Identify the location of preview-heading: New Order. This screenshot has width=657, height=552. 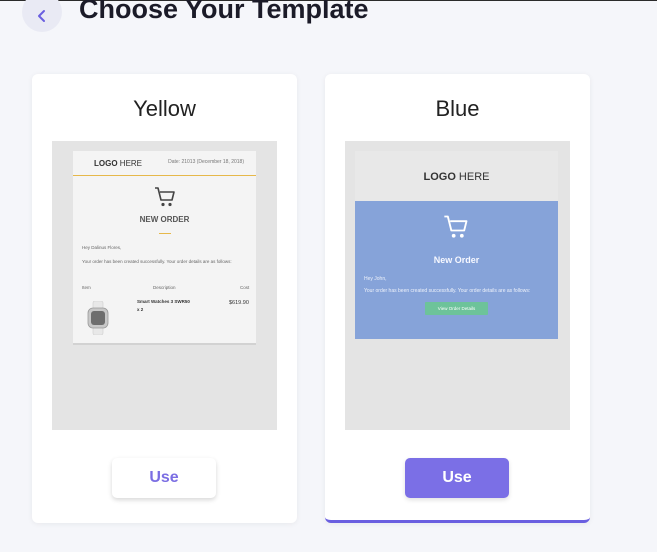
(456, 260).